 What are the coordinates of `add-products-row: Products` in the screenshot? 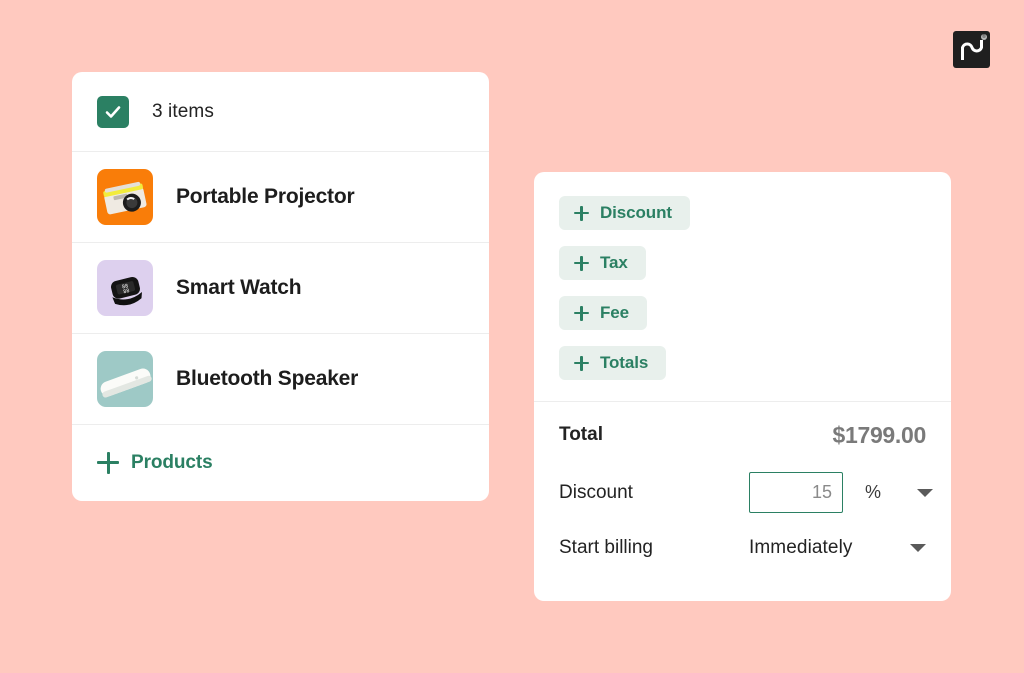 It's located at (280, 462).